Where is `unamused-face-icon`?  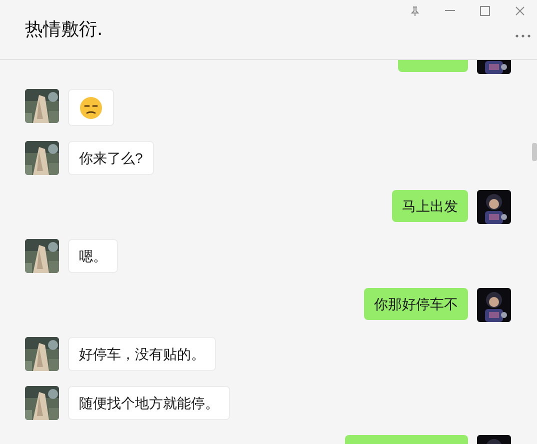
unamused-face-icon is located at coordinates (91, 108).